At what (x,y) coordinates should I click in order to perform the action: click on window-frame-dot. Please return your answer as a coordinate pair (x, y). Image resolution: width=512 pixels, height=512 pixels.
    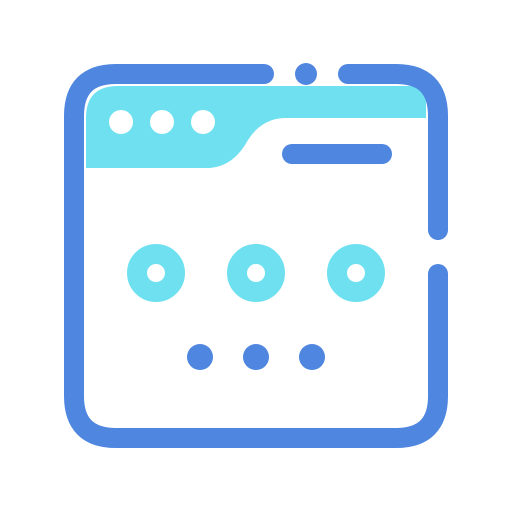
    Looking at the image, I should click on (306, 74).